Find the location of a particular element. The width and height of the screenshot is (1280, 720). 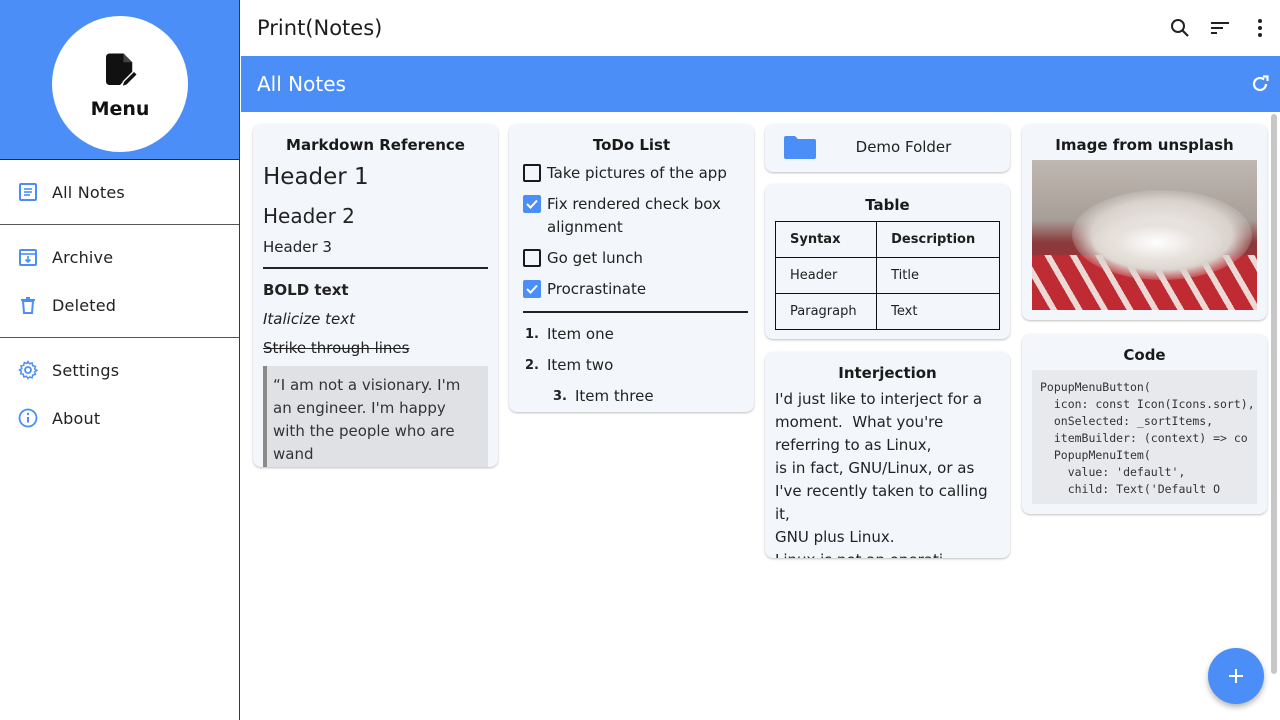

note-title: Code is located at coordinates (1144, 355).